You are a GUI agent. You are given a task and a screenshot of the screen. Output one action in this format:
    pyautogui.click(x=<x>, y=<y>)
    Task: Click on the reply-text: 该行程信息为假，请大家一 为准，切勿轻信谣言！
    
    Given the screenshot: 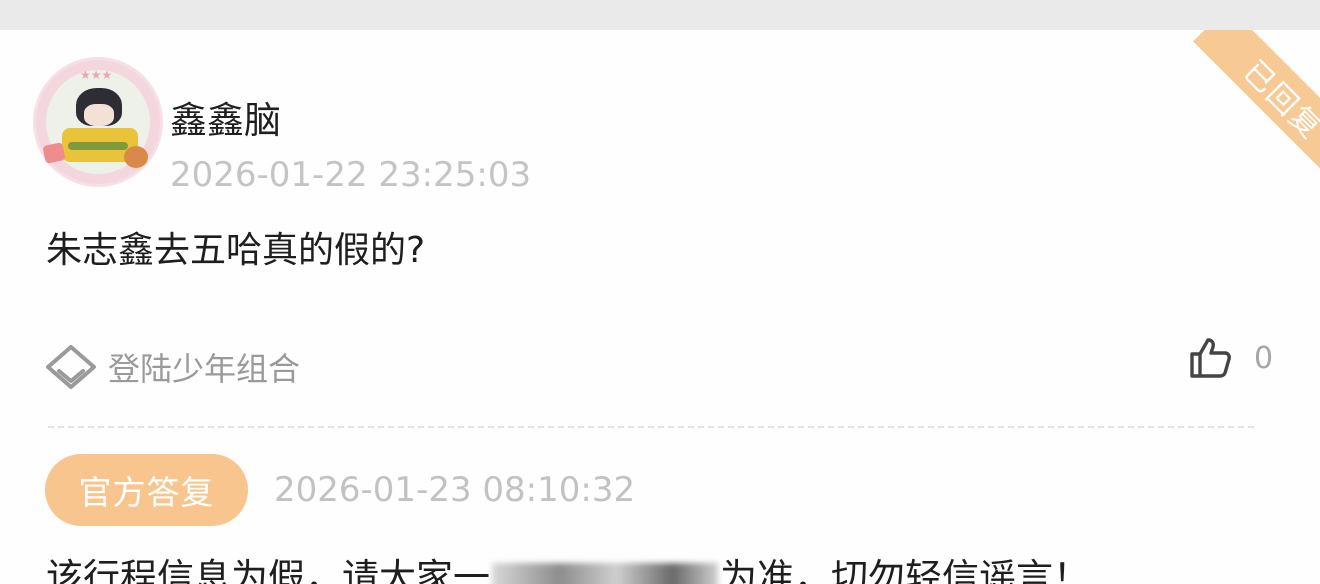 What is the action you would take?
    pyautogui.click(x=568, y=568)
    